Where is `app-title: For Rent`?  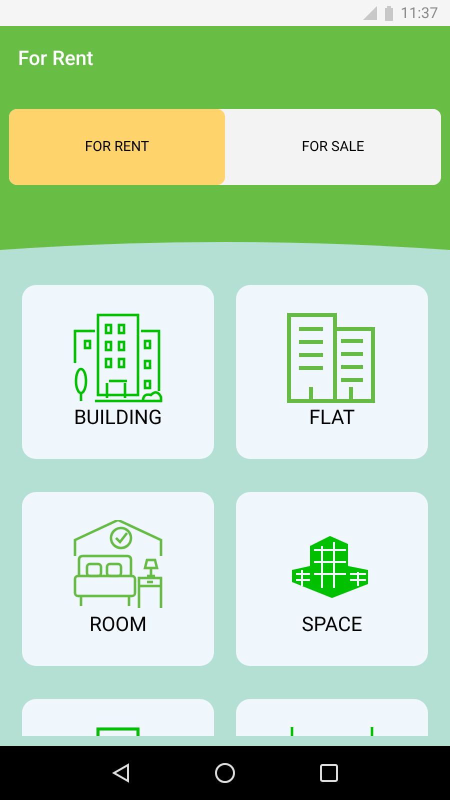 app-title: For Rent is located at coordinates (56, 58).